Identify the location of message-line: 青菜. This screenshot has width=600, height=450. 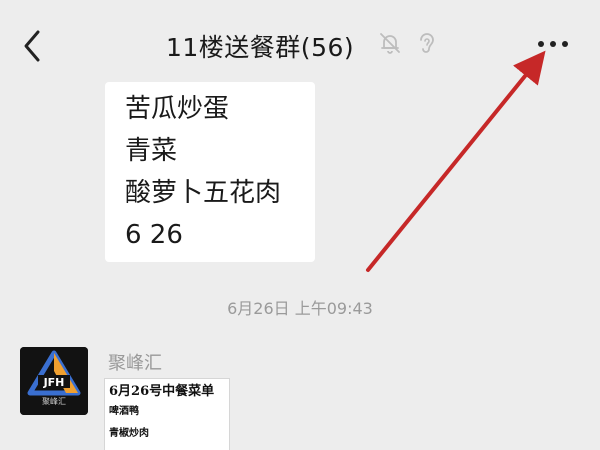
(151, 151).